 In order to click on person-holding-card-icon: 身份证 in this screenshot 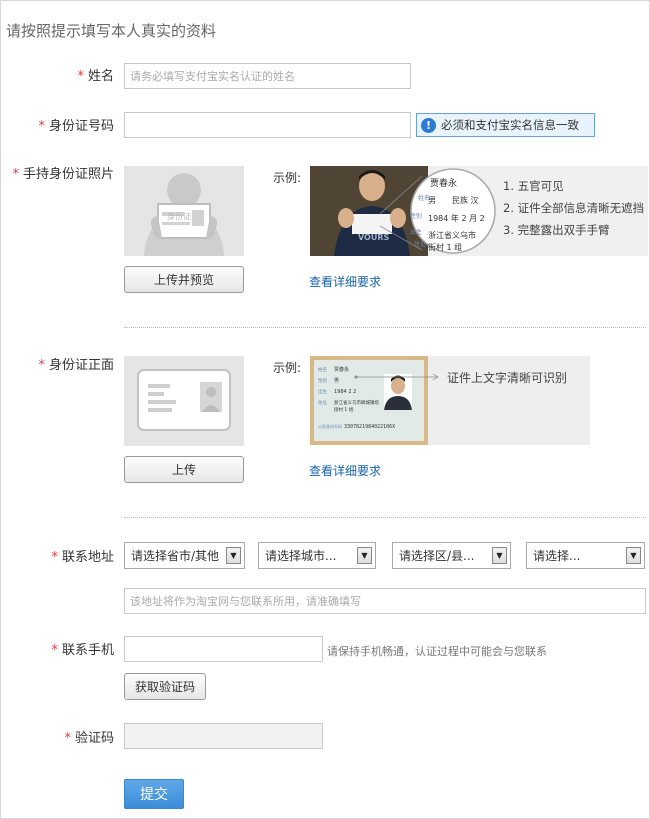, I will do `click(184, 214)`.